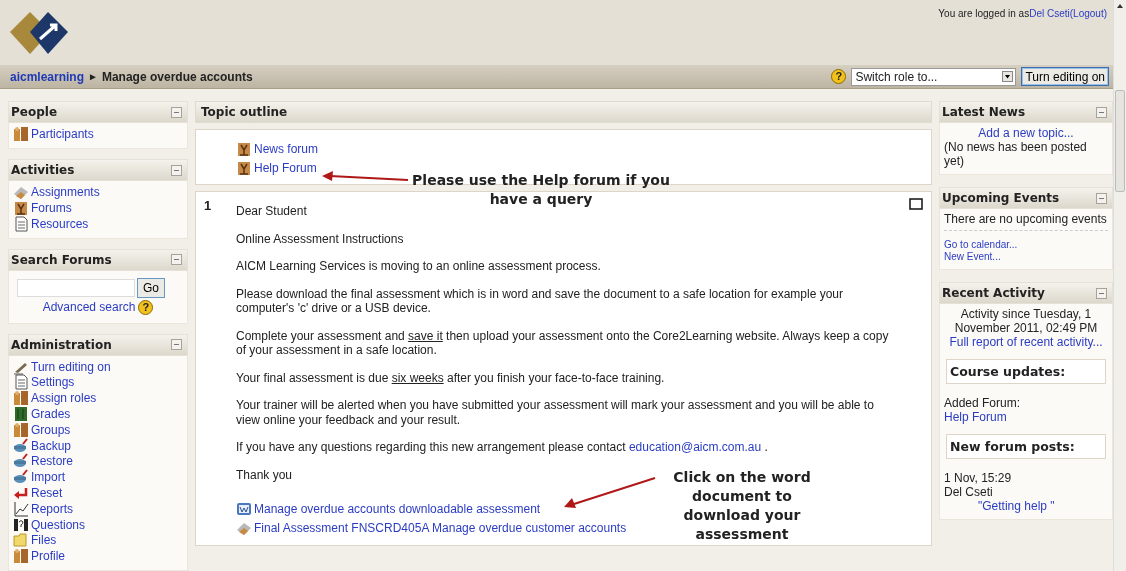 The image size is (1126, 571). Describe the element at coordinates (51, 207) in the screenshot. I see `sidebar-link: Forums` at that location.